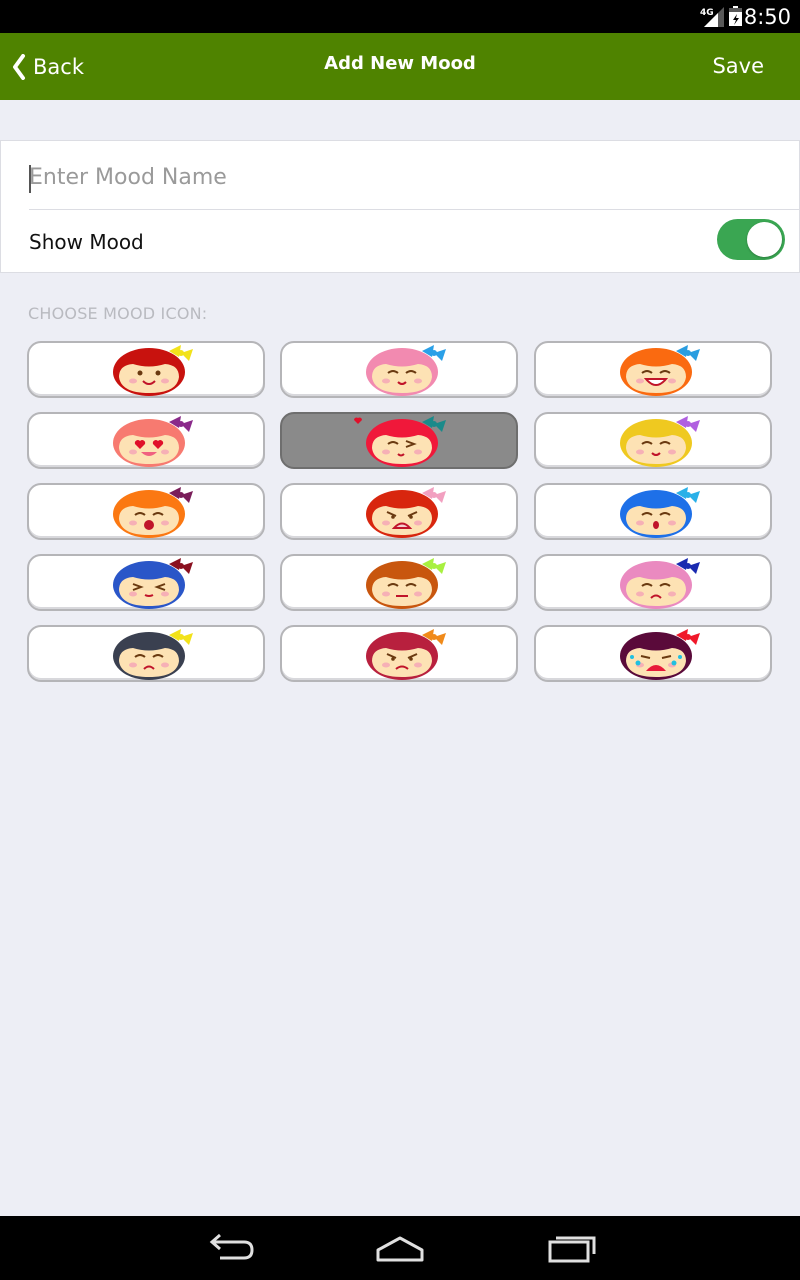 This screenshot has height=1280, width=800. I want to click on system-nav-bar, so click(400, 1248).